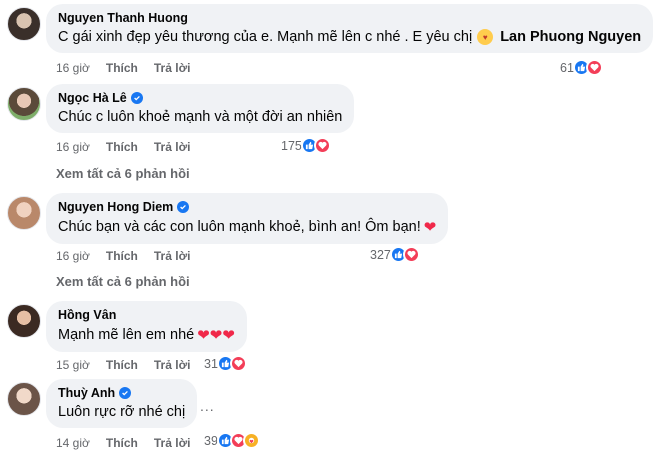 The height and width of the screenshot is (457, 668). What do you see at coordinates (123, 18) in the screenshot?
I see `author-label: Nguyen Thanh Huong` at bounding box center [123, 18].